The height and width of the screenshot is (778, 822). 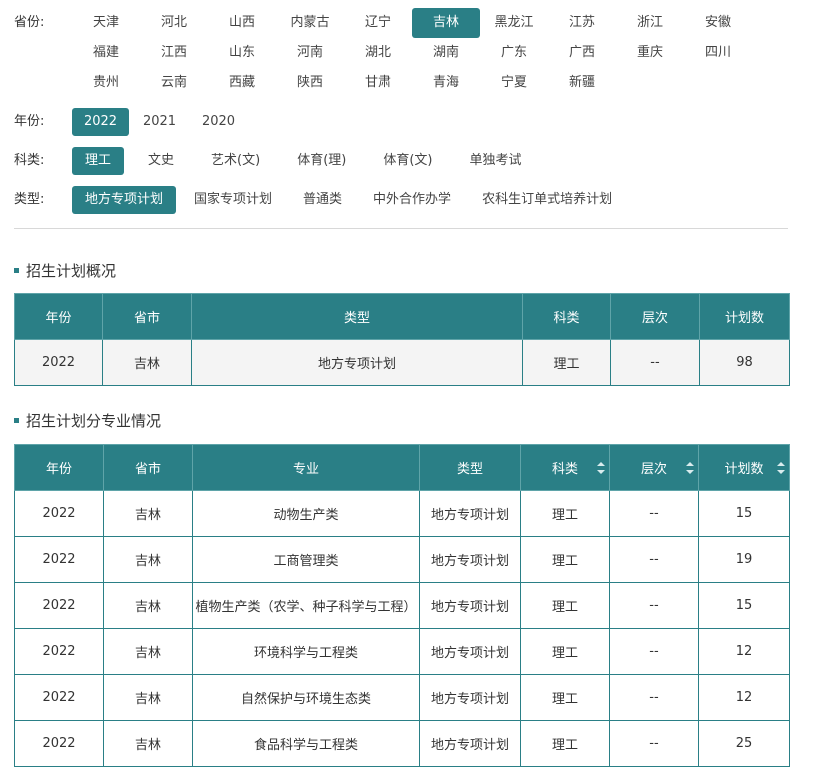 I want to click on majors-table-header: 年份 省市 专业 类型 科类 层次 计划数, so click(x=402, y=467).